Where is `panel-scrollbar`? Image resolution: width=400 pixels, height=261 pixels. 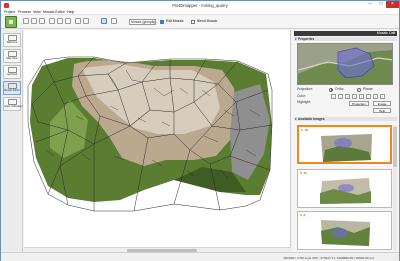
panel-scrollbar is located at coordinates (395, 188).